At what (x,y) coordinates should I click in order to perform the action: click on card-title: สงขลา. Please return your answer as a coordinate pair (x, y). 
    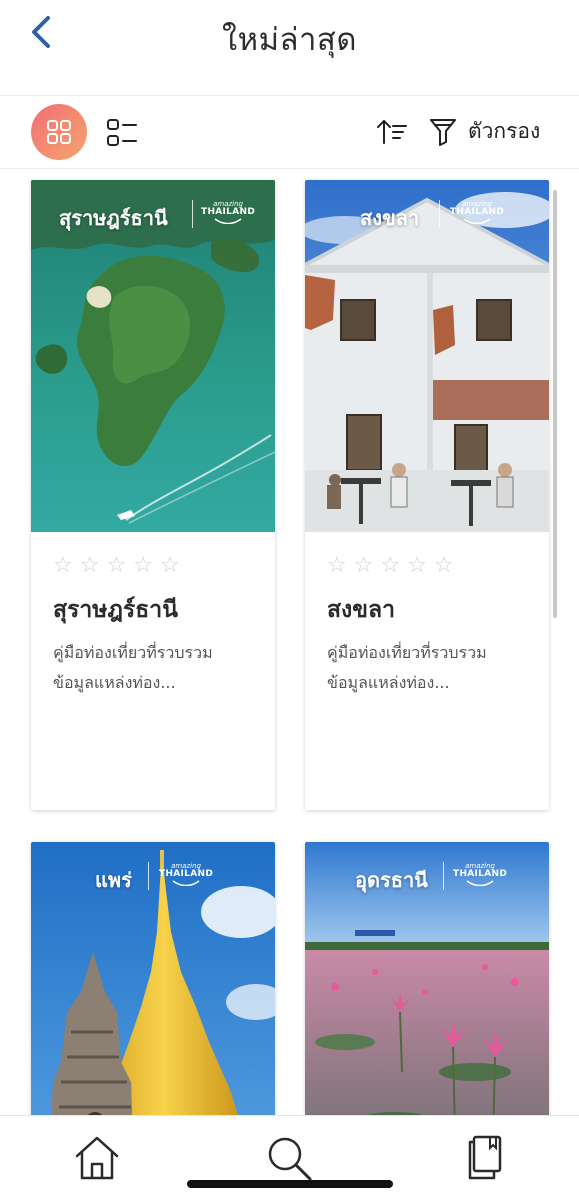
    Looking at the image, I should click on (361, 610).